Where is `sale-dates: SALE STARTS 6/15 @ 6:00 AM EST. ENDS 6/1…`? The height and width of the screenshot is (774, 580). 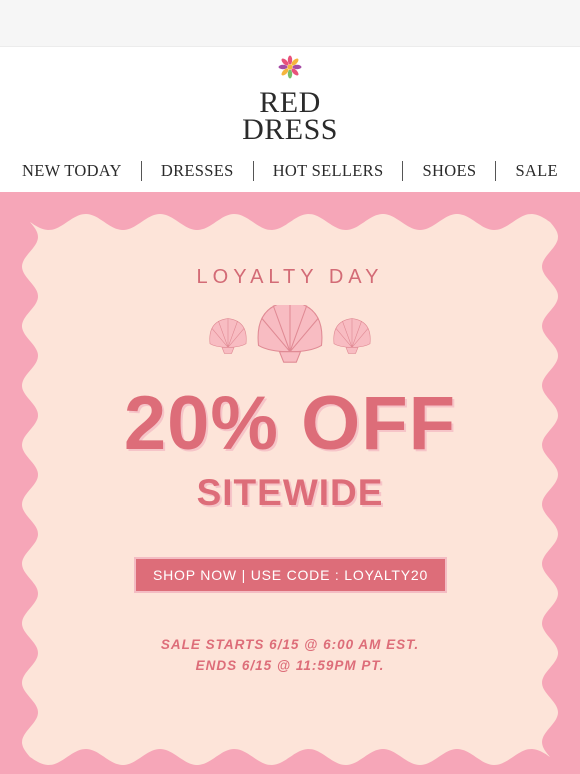 sale-dates: SALE STARTS 6/15 @ 6:00 AM EST. ENDS 6/1… is located at coordinates (290, 655).